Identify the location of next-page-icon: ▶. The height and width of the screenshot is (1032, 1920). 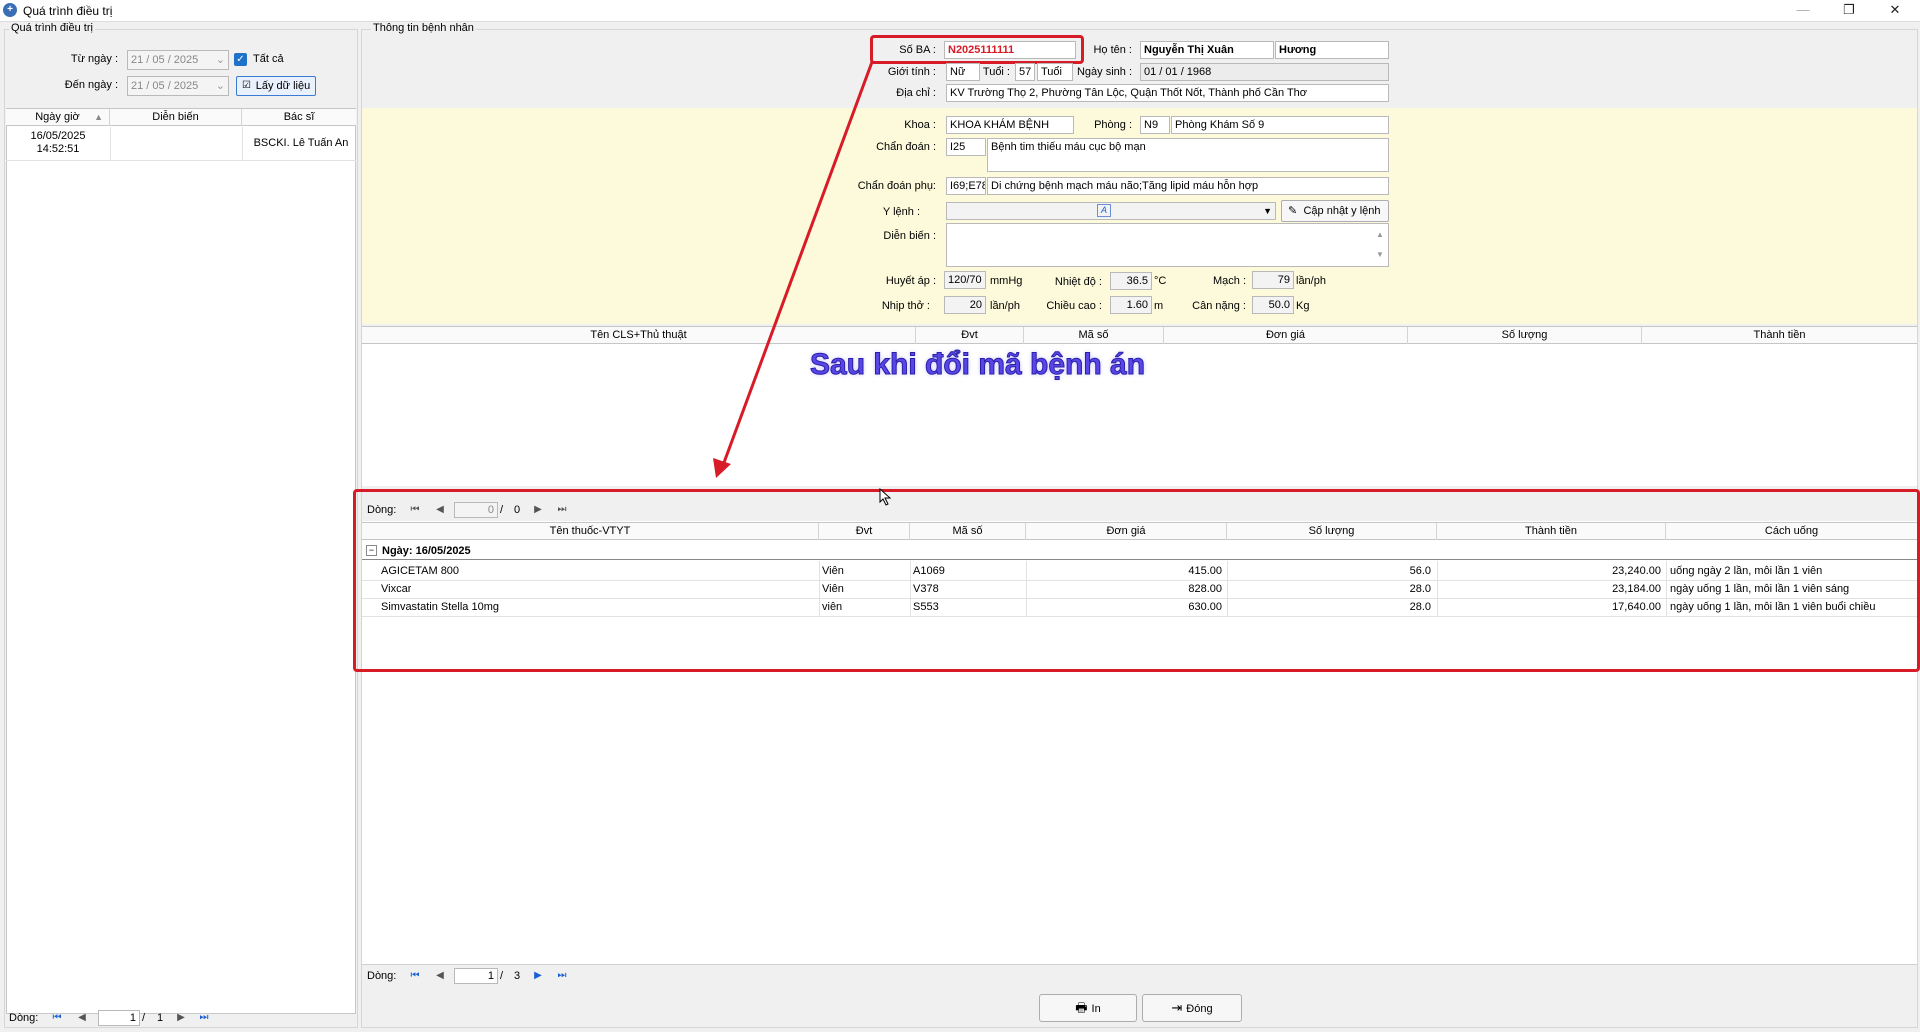
(538, 976).